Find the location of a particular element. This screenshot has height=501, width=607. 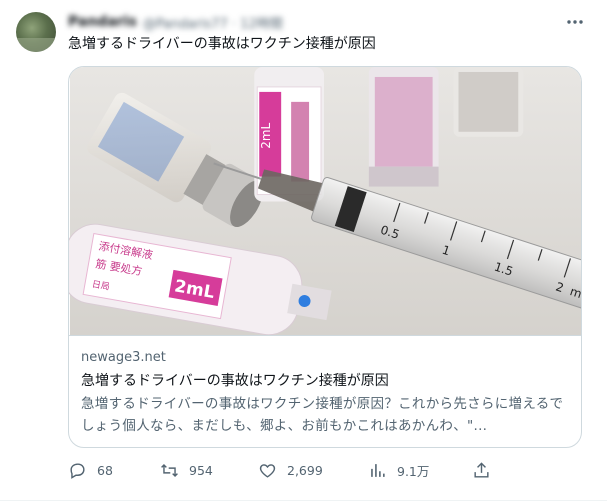

like-button: 2,699 is located at coordinates (290, 470).